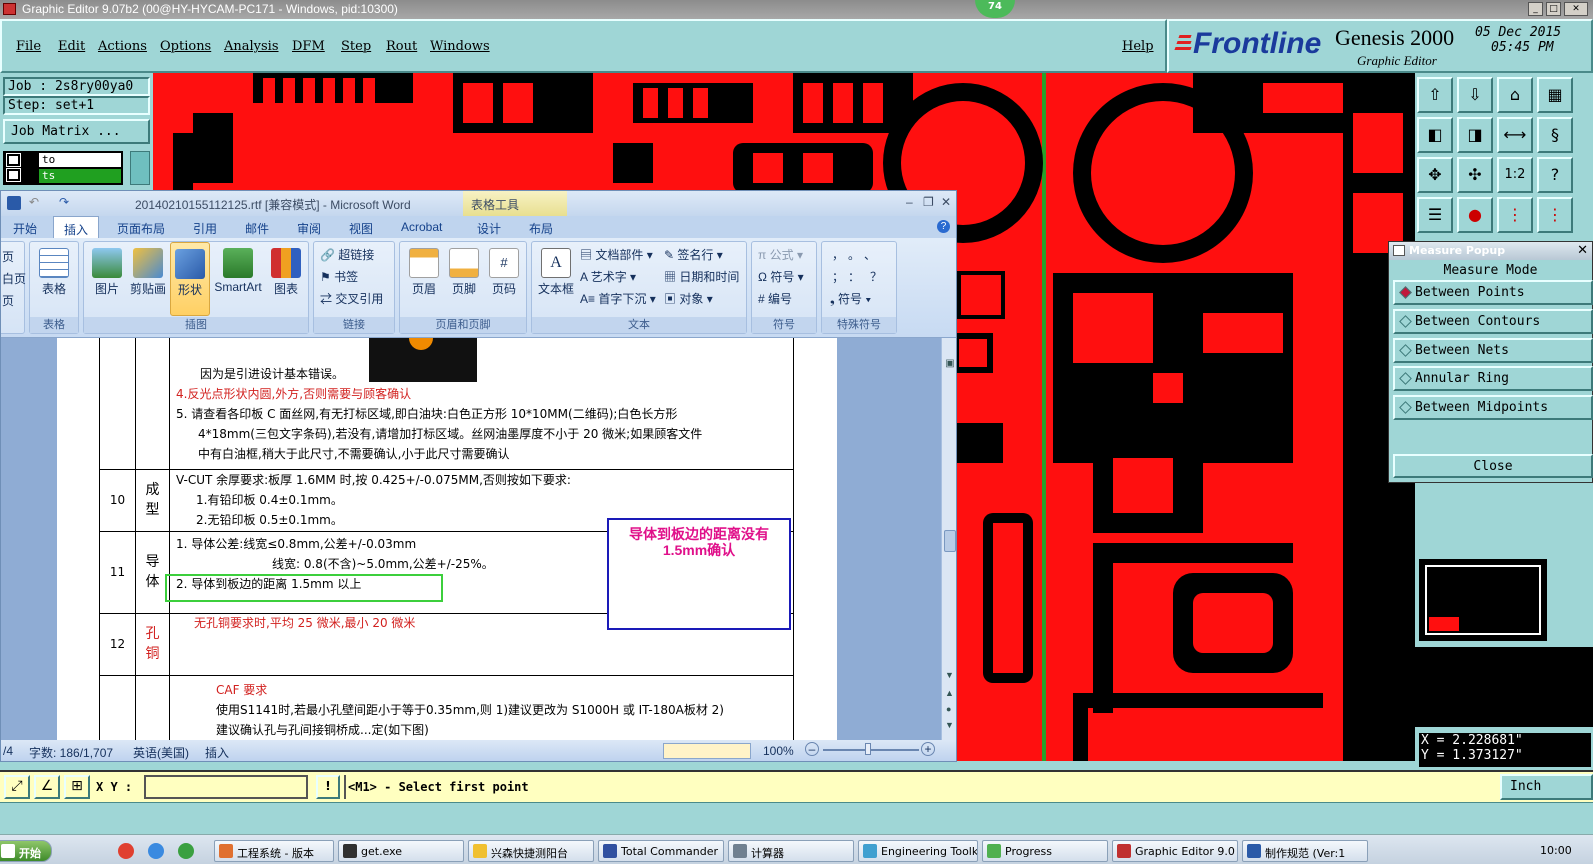 This screenshot has height=864, width=1593. What do you see at coordinates (347, 254) in the screenshot?
I see `hyperlink-button: 🔗 超链接` at bounding box center [347, 254].